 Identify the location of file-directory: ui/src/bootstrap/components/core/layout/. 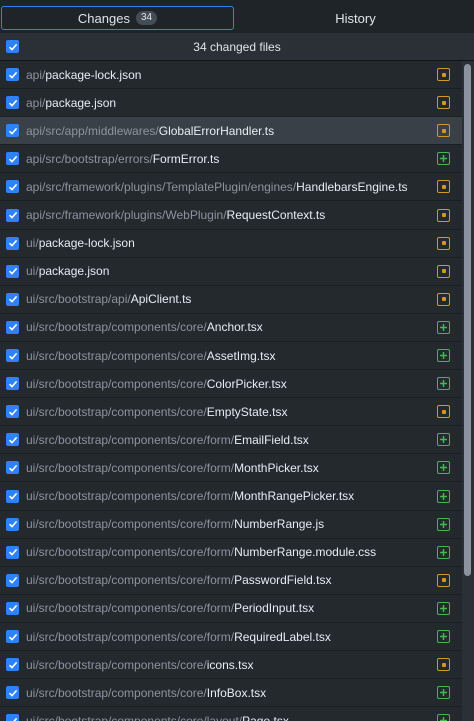
(134, 717).